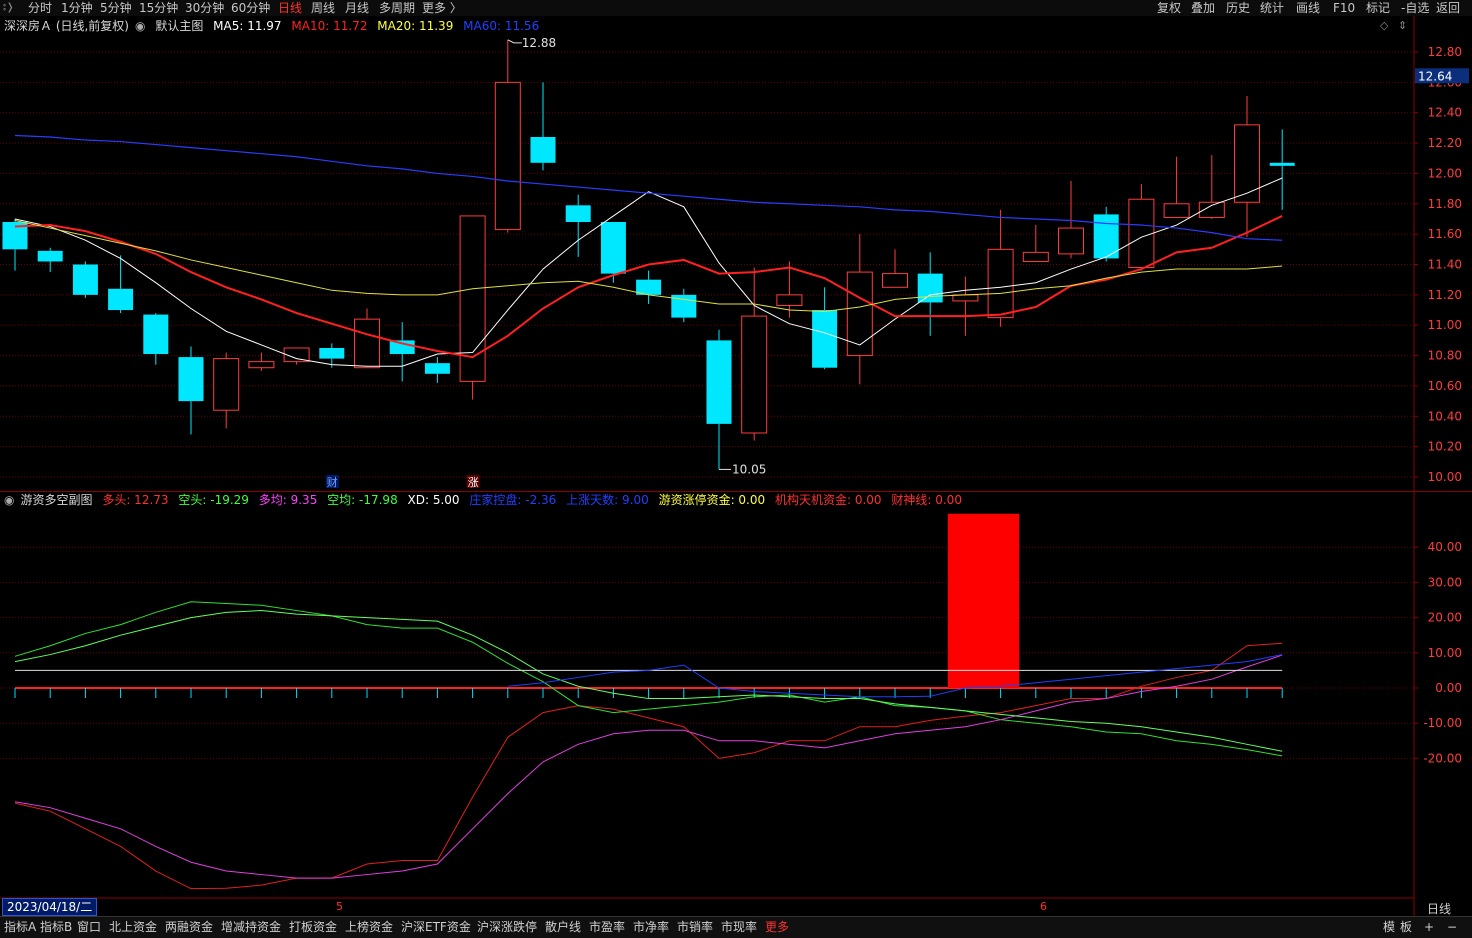 The width and height of the screenshot is (1472, 938). What do you see at coordinates (1445, 325) in the screenshot?
I see `price-tick-label: 11.00` at bounding box center [1445, 325].